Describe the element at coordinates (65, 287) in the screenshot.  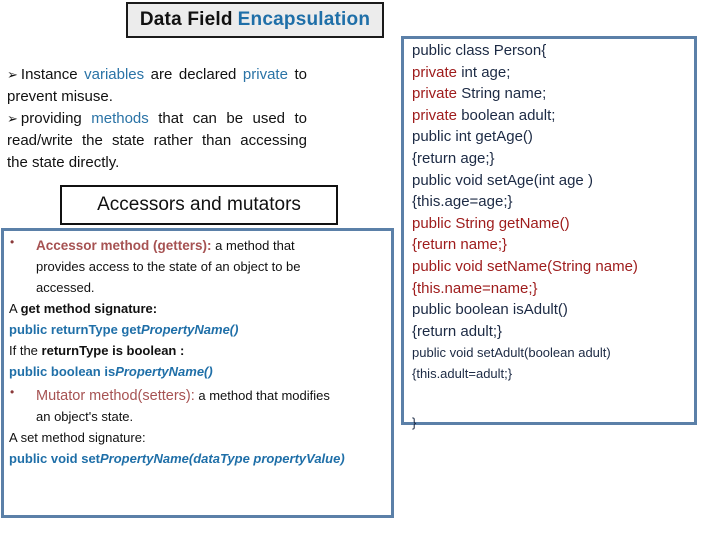
I see `accessor-desc-3: accessed.` at that location.